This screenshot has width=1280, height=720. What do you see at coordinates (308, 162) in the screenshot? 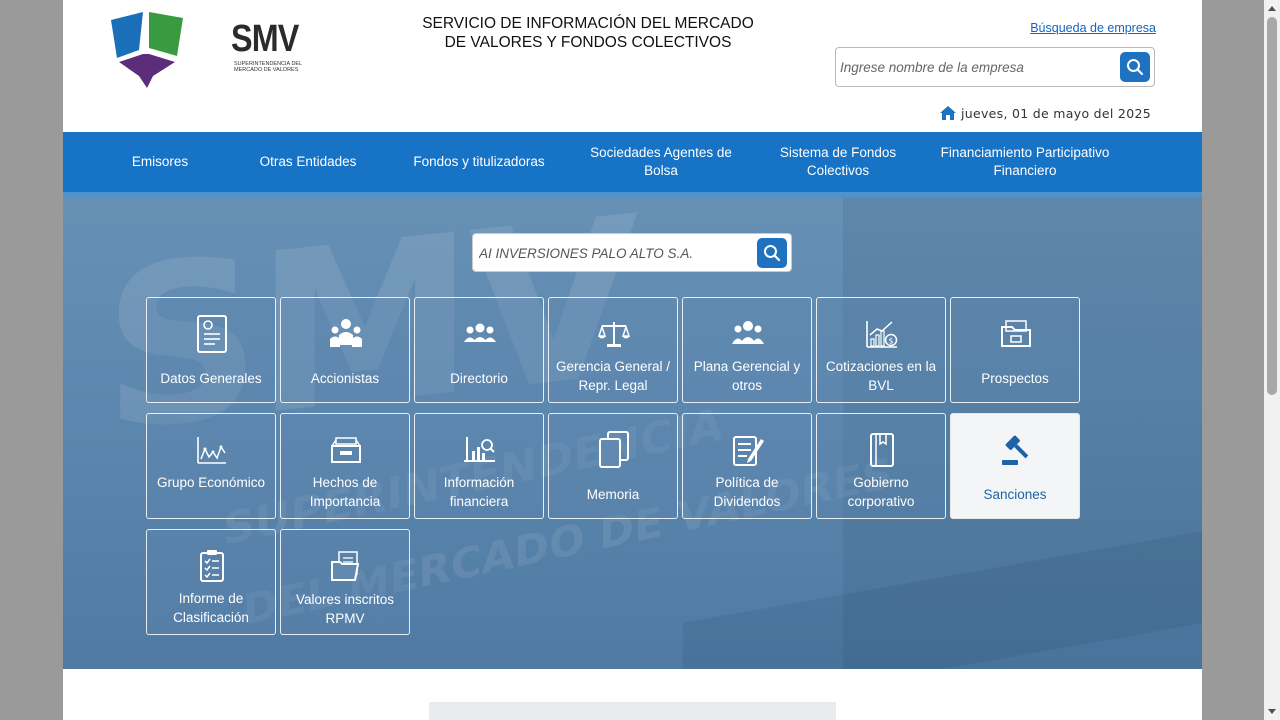
I see `nav-item-otras-entidades: Otras Entidades` at bounding box center [308, 162].